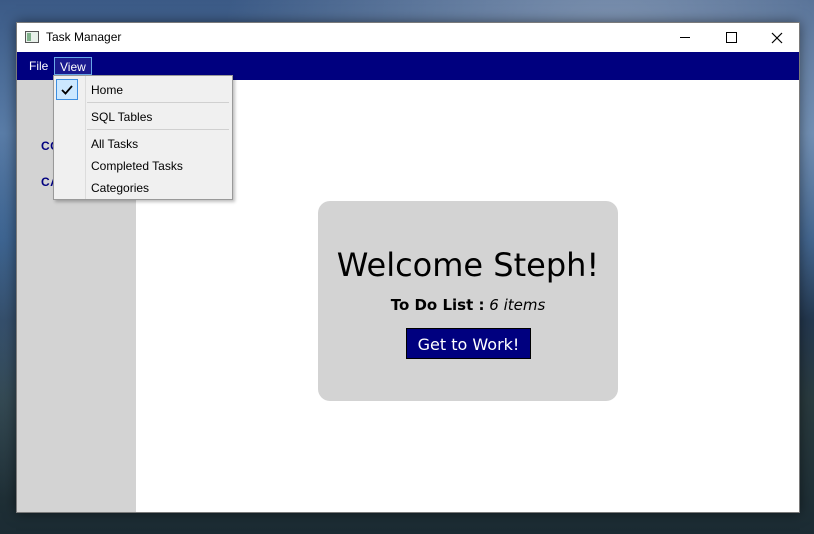 The image size is (814, 534). I want to click on menu-item-categories: Categories, so click(143, 187).